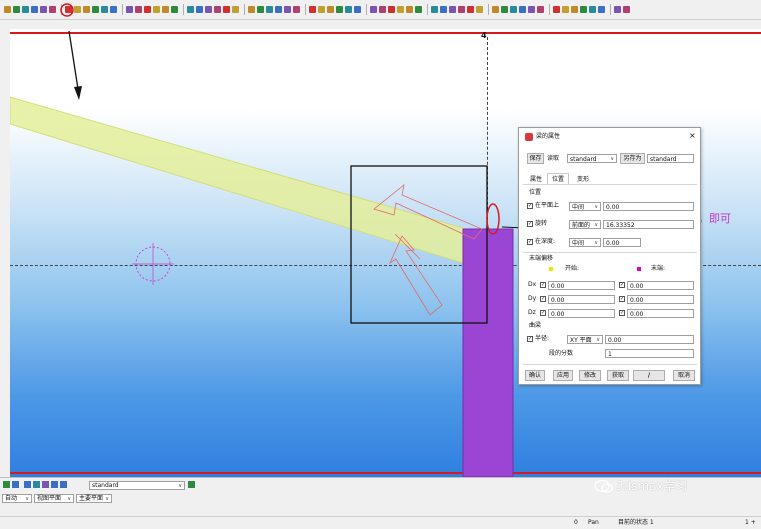 The image size is (761, 529). What do you see at coordinates (15, 484) in the screenshot?
I see `select-filter-icon` at bounding box center [15, 484].